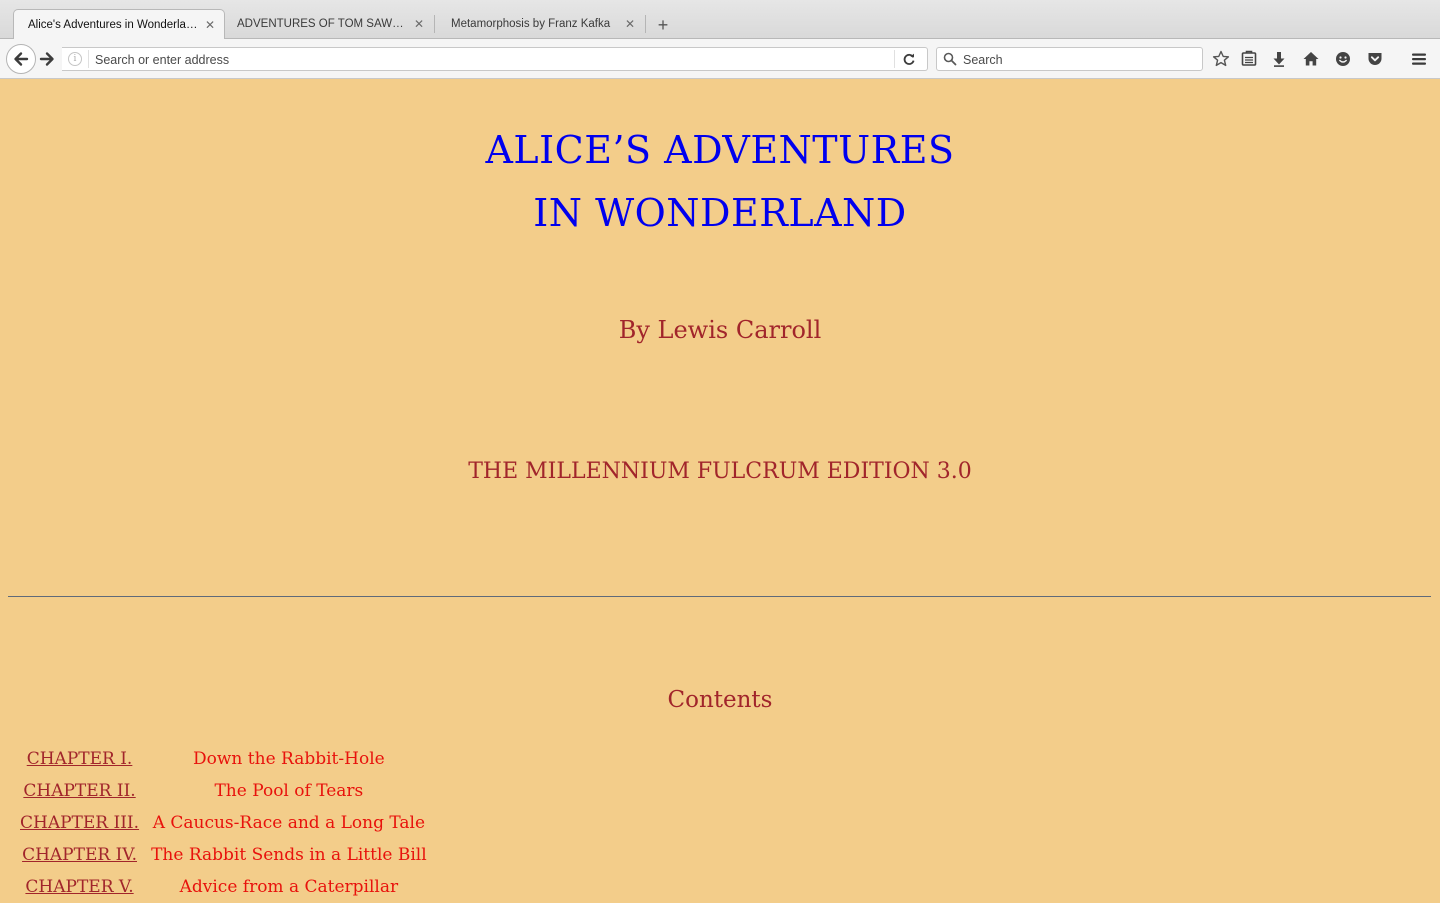  Describe the element at coordinates (289, 823) in the screenshot. I see `chapter-title: A Caucus-Race and a Long Tale` at that location.